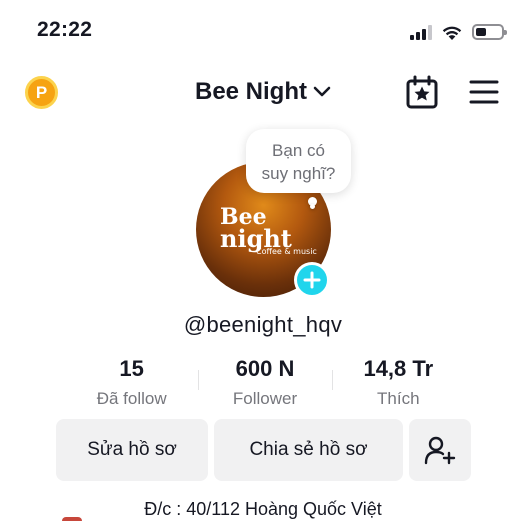 The height and width of the screenshot is (521, 526). I want to click on chevron-down-icon, so click(322, 91).